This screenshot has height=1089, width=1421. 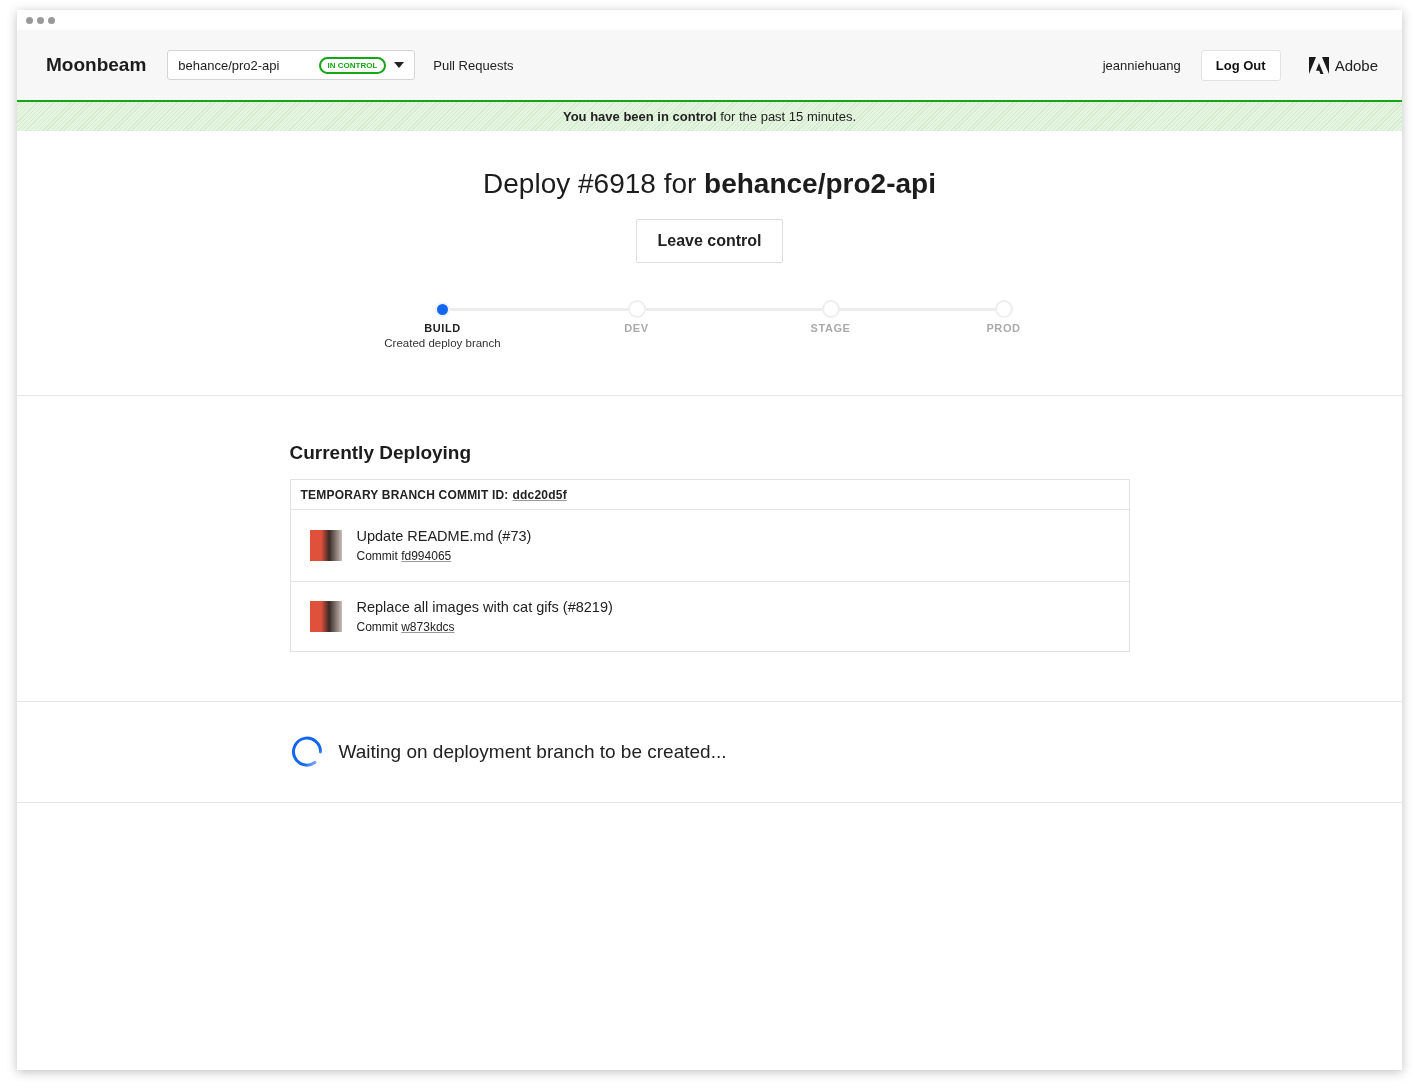 What do you see at coordinates (473, 65) in the screenshot?
I see `nav-link: Pull Requests` at bounding box center [473, 65].